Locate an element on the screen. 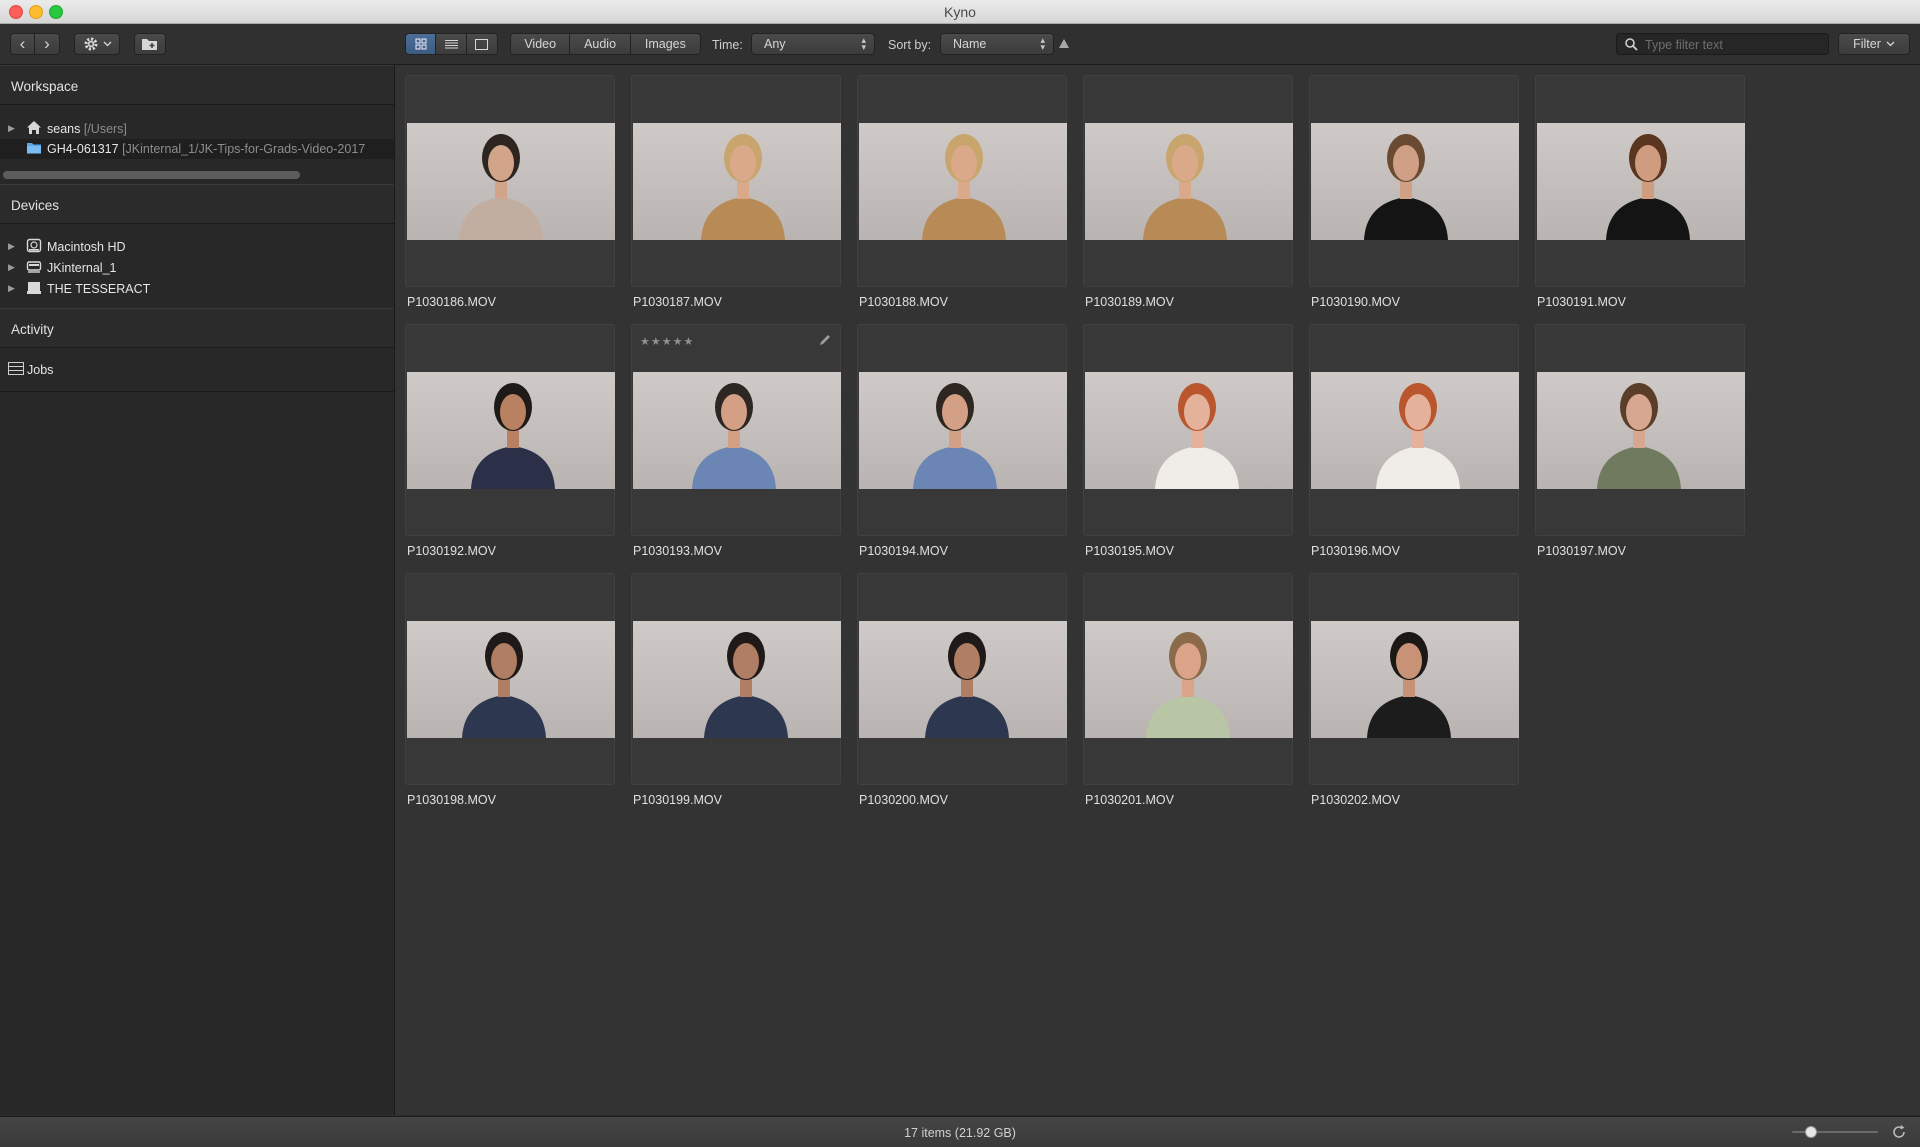  clip-filename: P1030198.MOV is located at coordinates (451, 800).